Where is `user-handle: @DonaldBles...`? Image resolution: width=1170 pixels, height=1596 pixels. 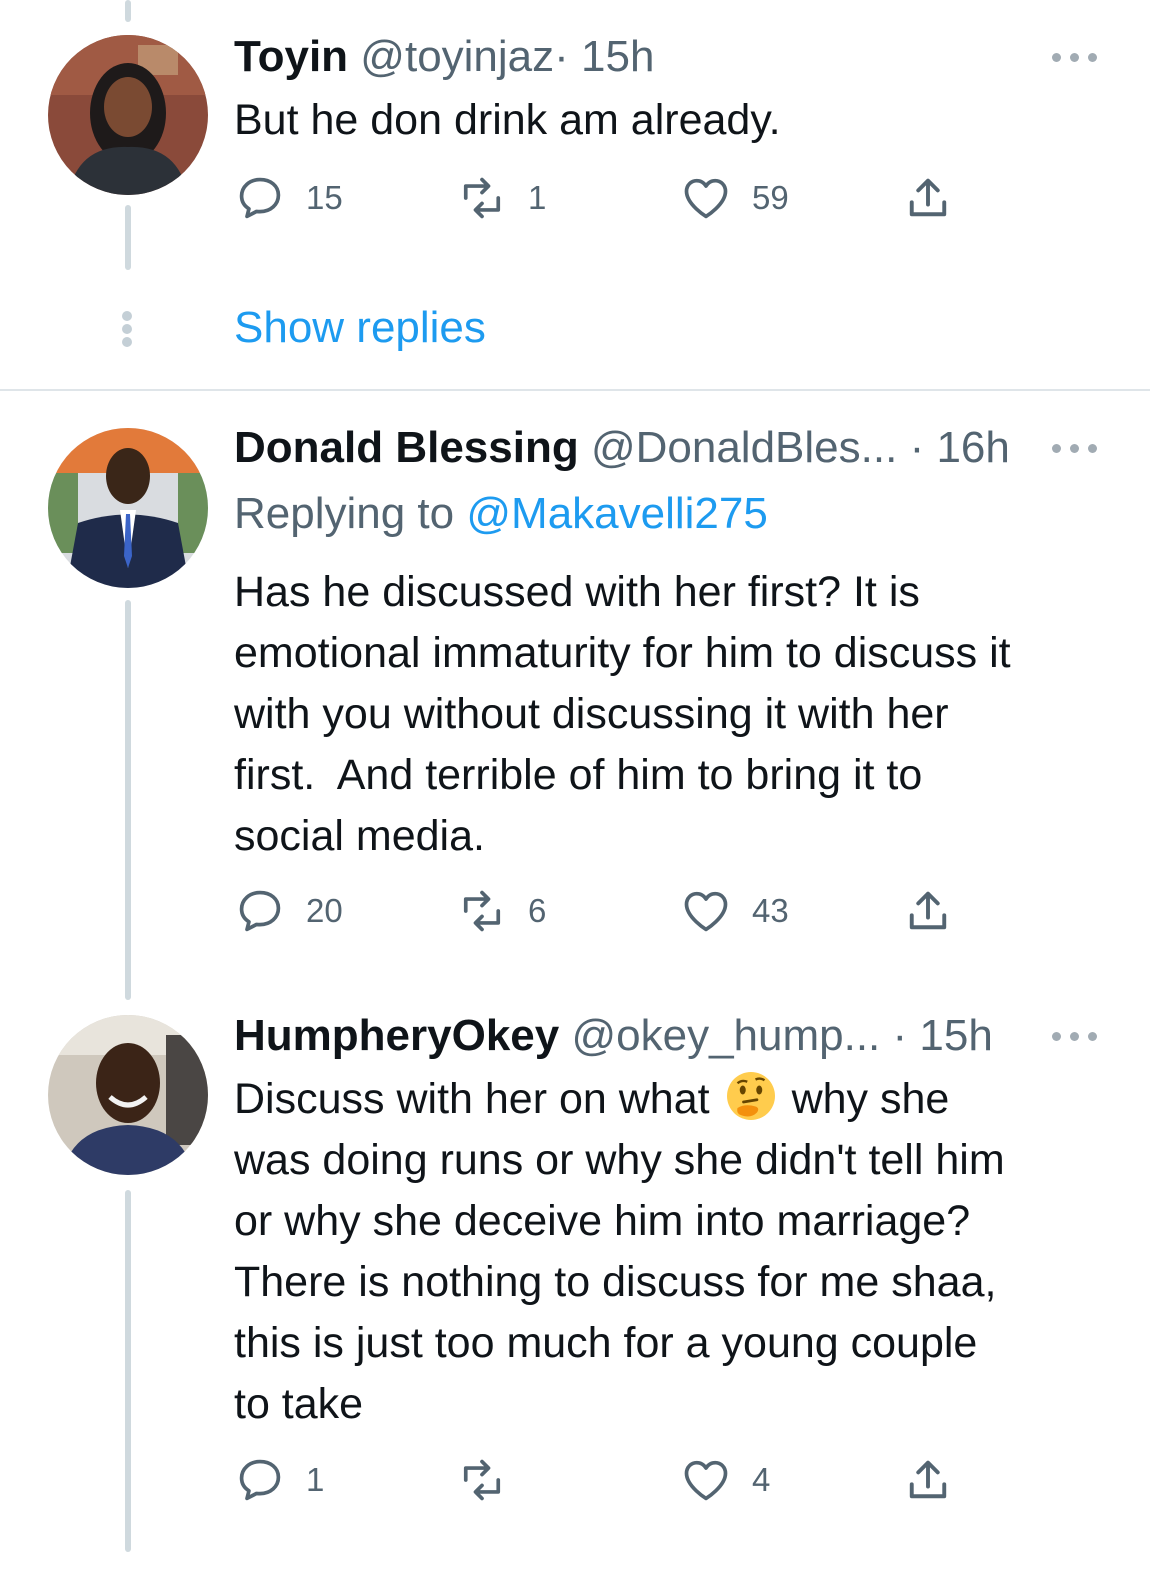
user-handle: @DonaldBles... is located at coordinates (744, 447).